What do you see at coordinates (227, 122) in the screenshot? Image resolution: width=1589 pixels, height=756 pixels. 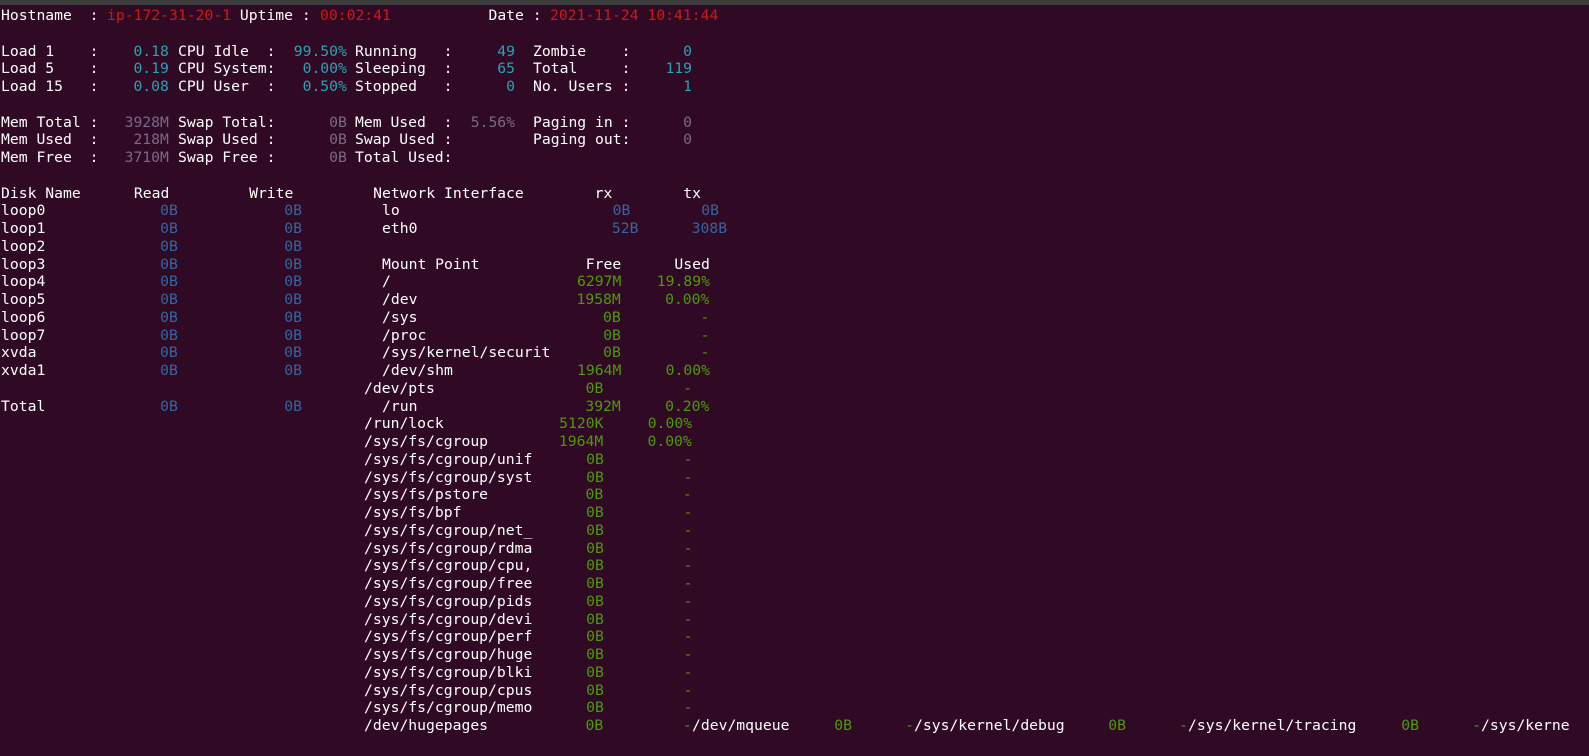 I see `terminal-label: Swap Total:` at bounding box center [227, 122].